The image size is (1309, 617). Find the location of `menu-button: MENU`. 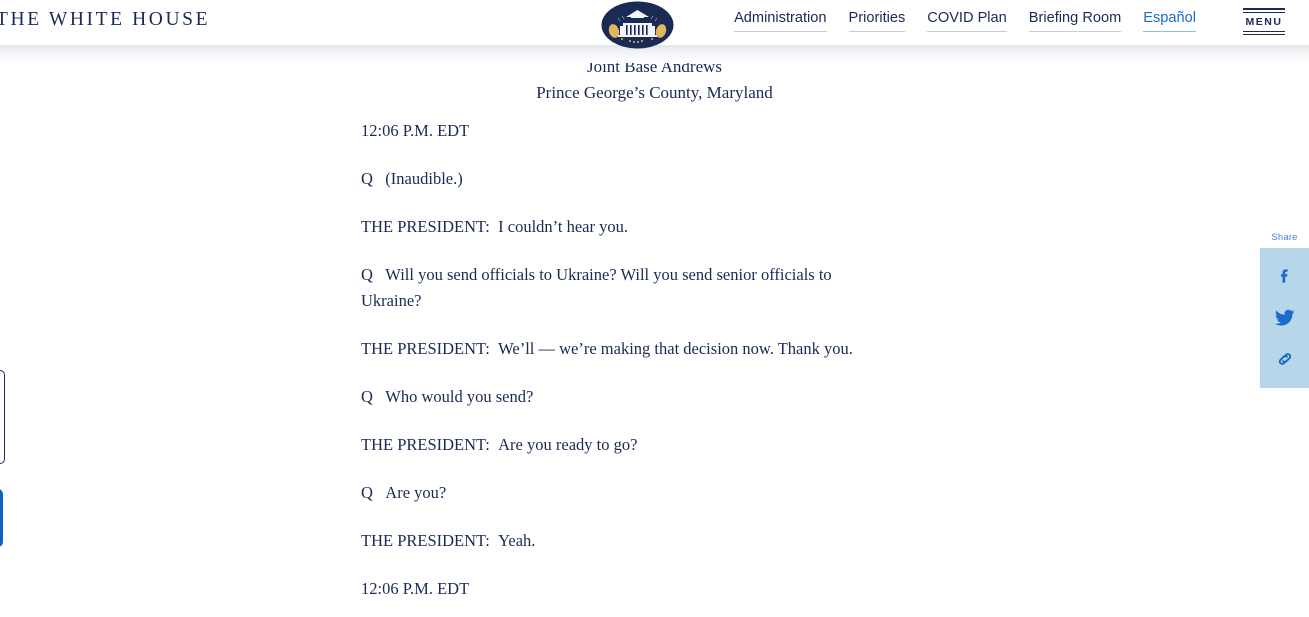

menu-button: MENU is located at coordinates (1264, 21).